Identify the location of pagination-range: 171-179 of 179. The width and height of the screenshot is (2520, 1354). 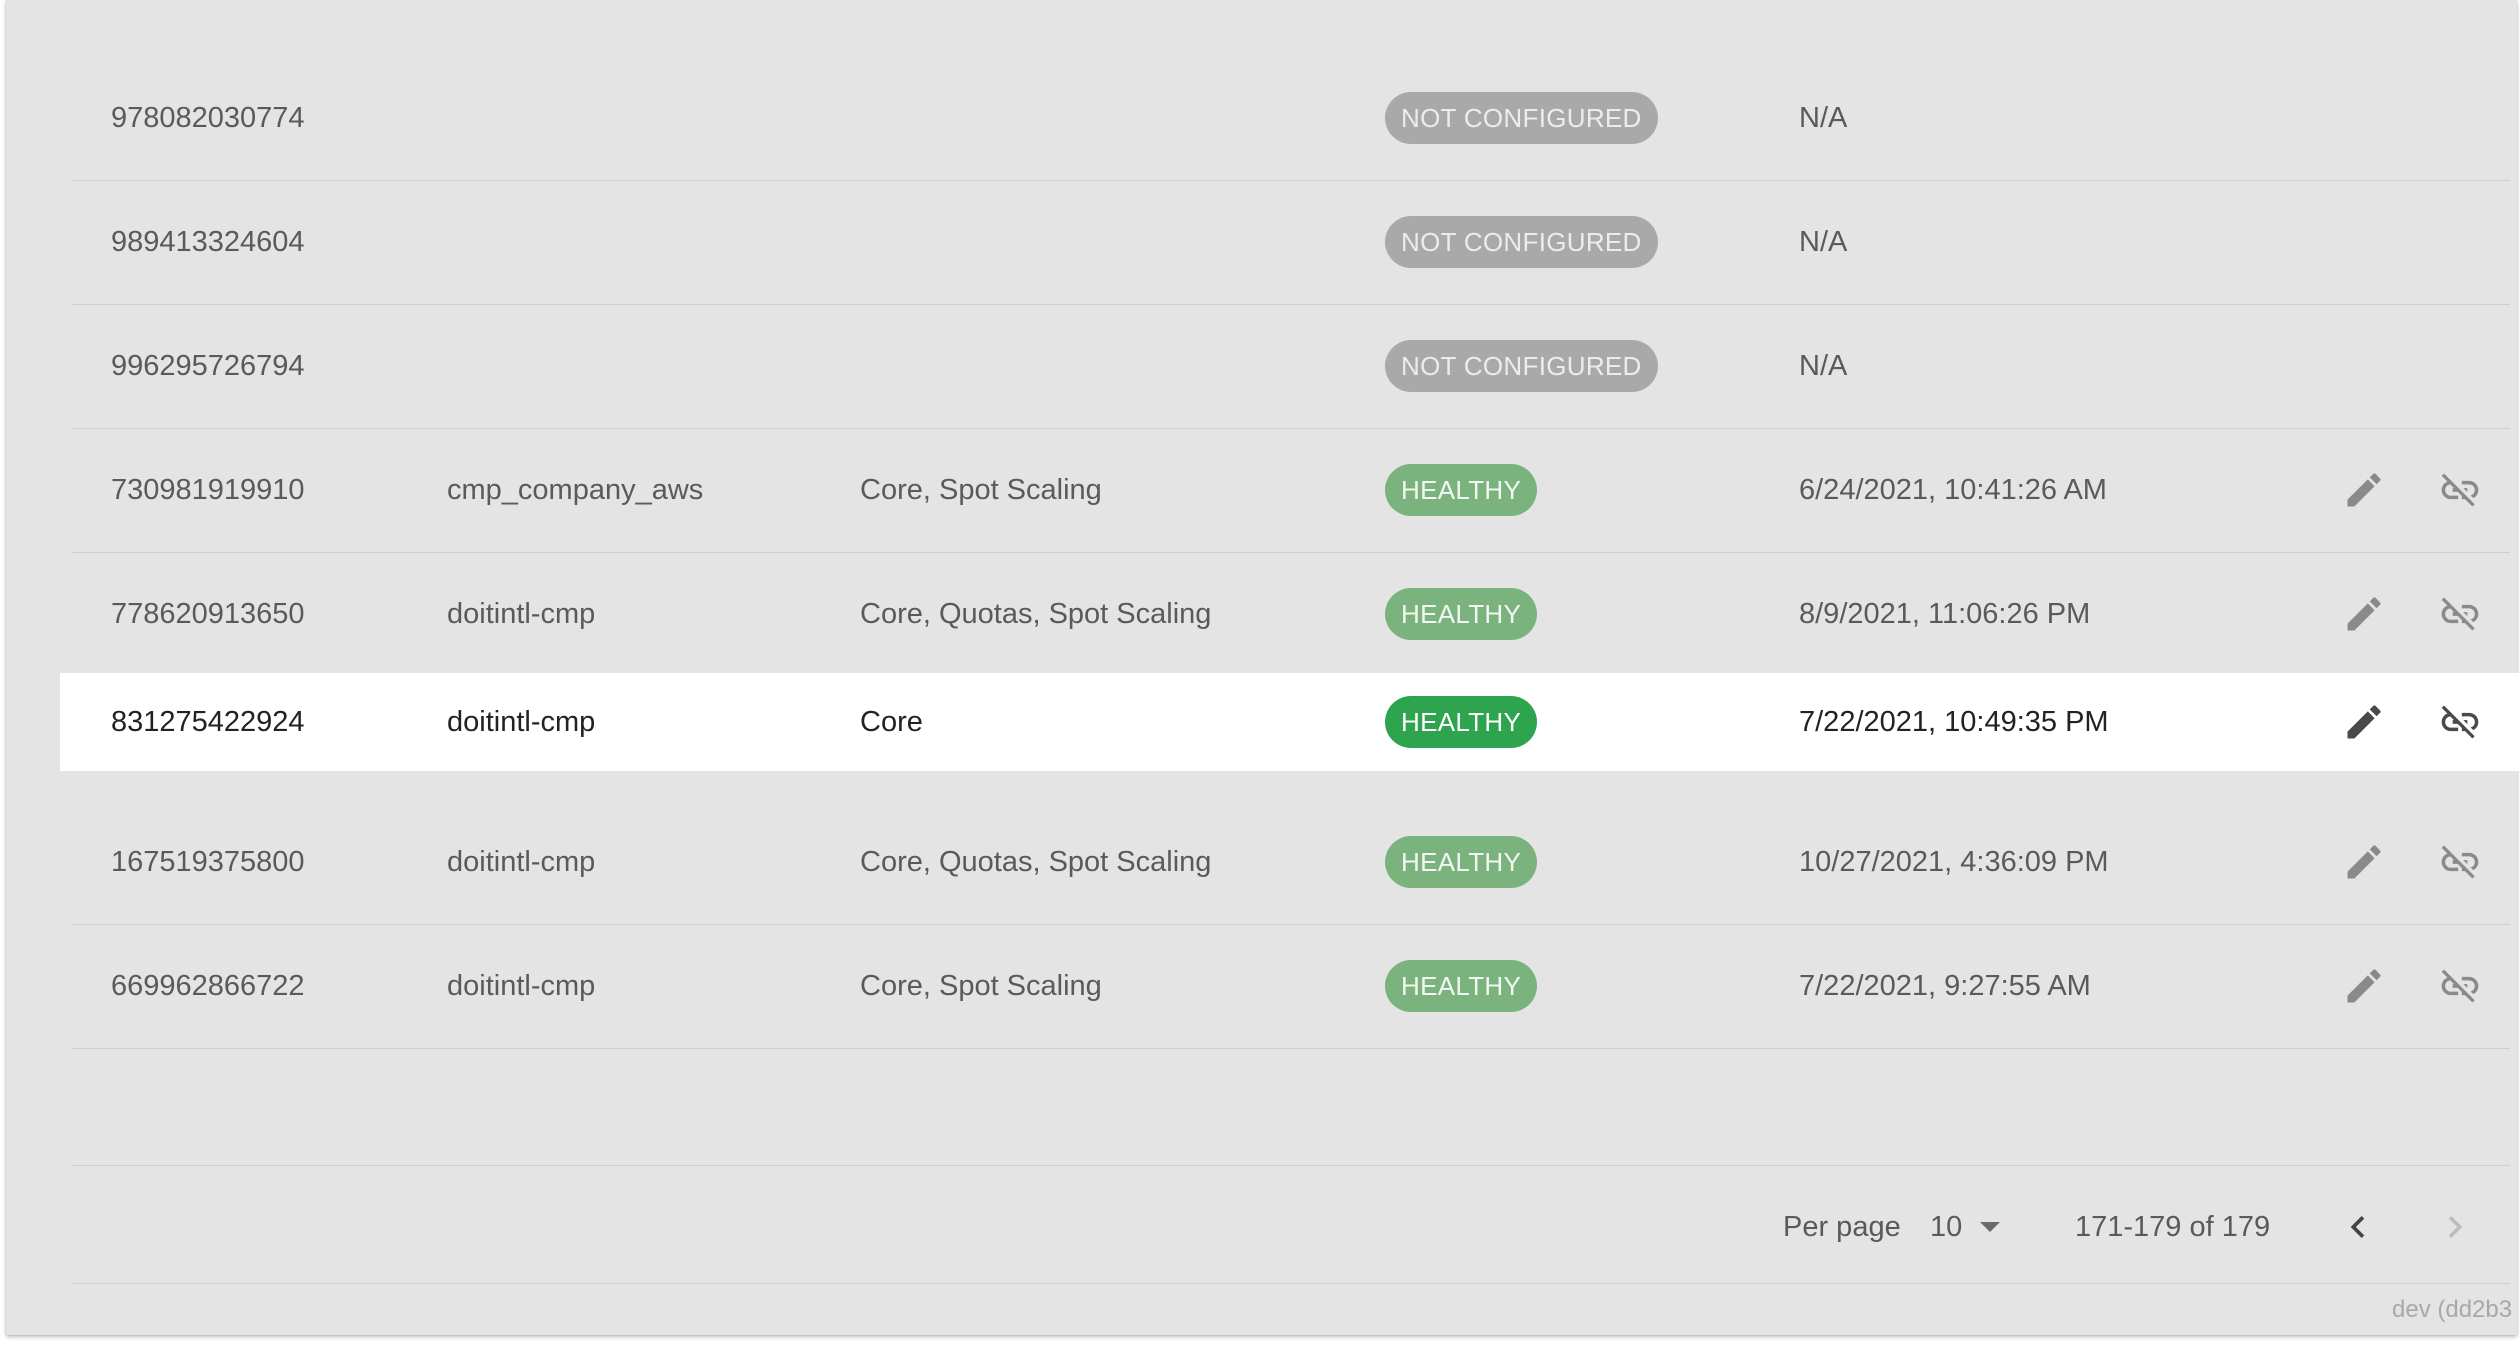
(2173, 1226).